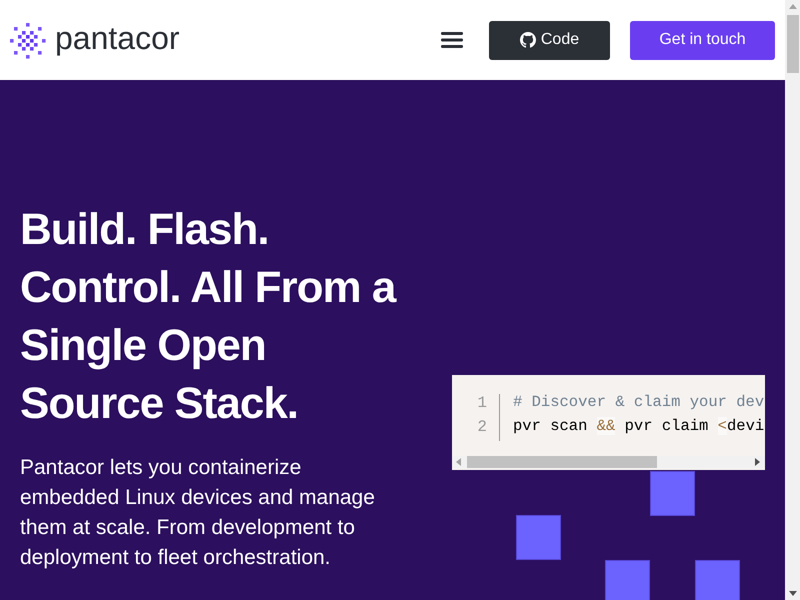 The image size is (800, 600). Describe the element at coordinates (702, 40) in the screenshot. I see `get-in-touch-button: Get in touch` at that location.